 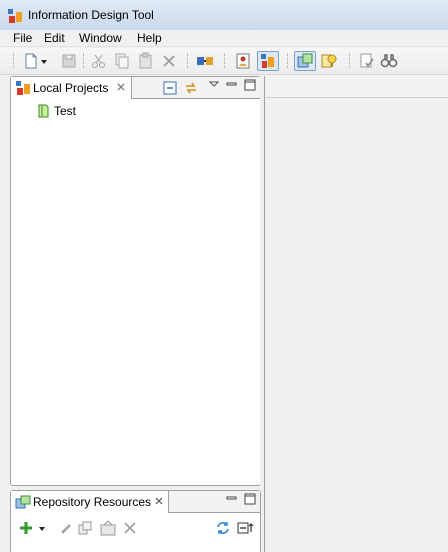 I want to click on menu-help: Help, so click(x=149, y=38).